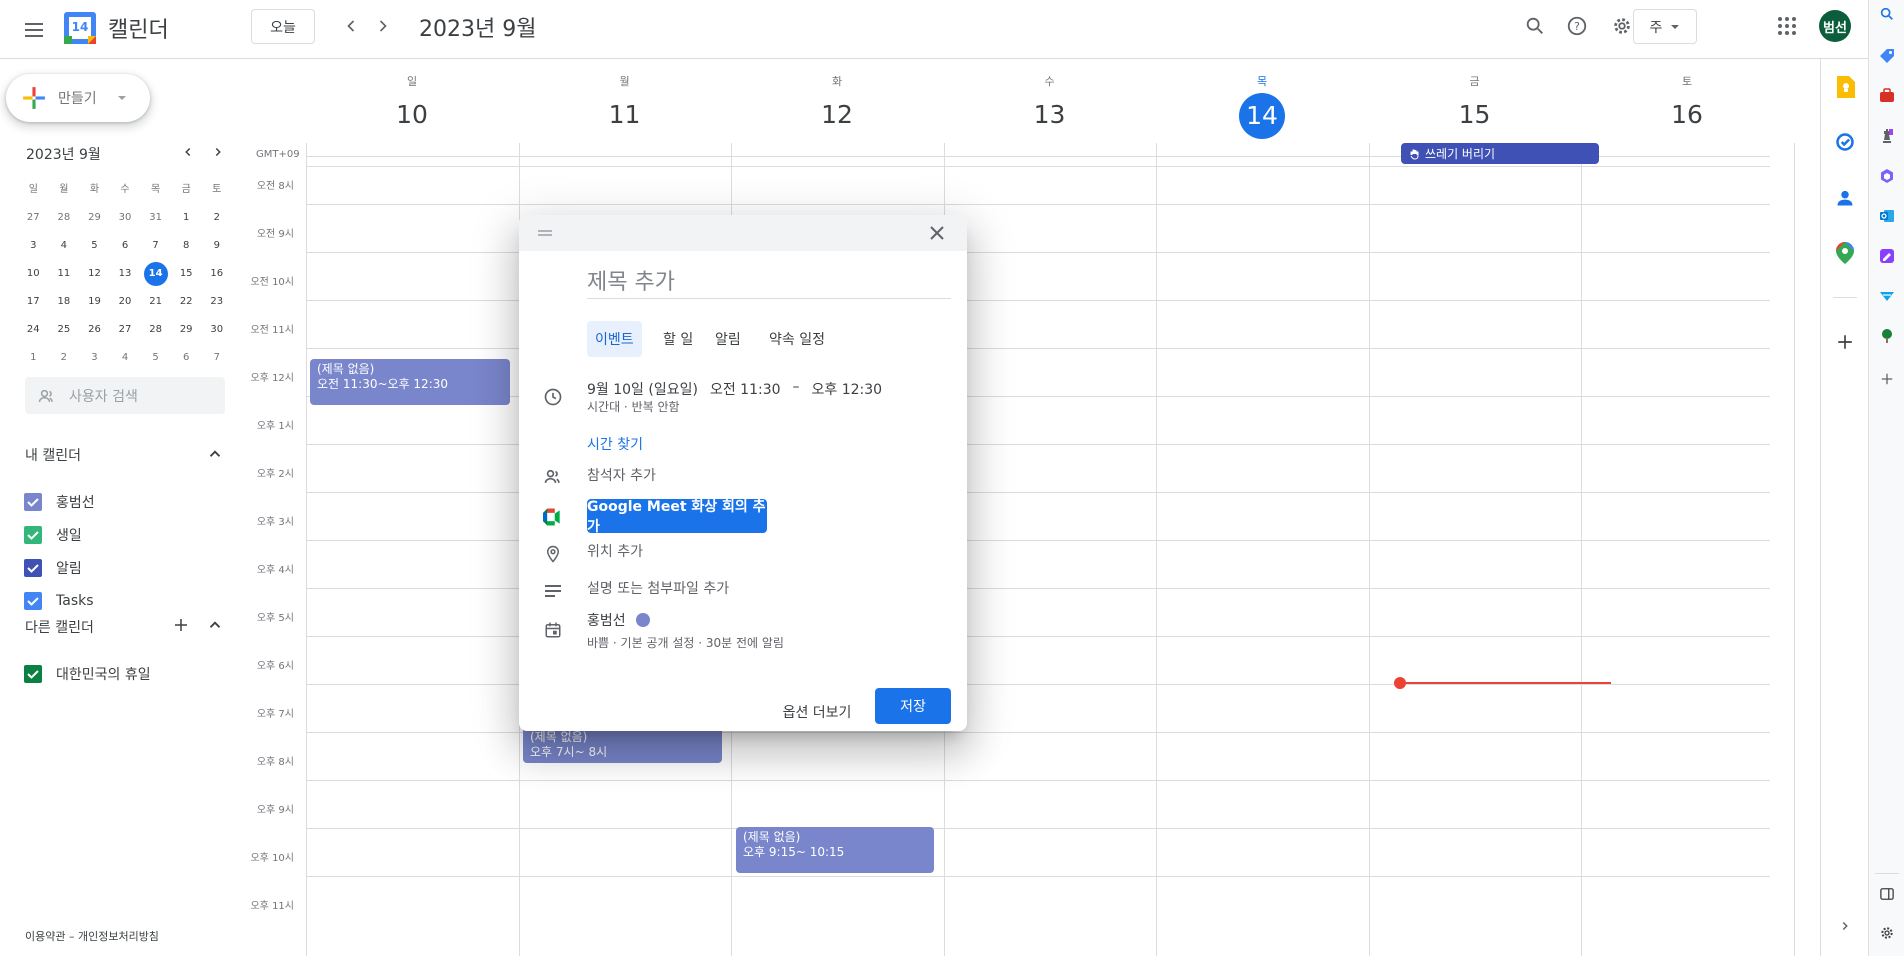  I want to click on tasks-button, so click(1845, 142).